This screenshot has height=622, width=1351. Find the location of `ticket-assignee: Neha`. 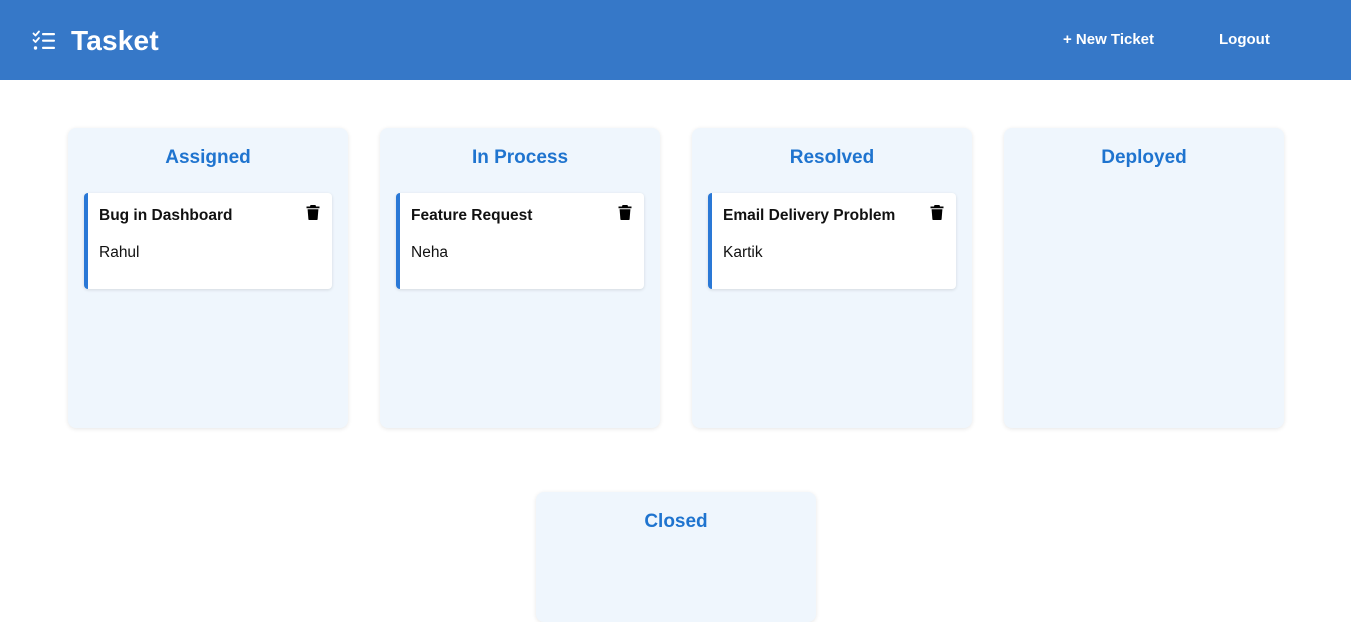

ticket-assignee: Neha is located at coordinates (430, 252).